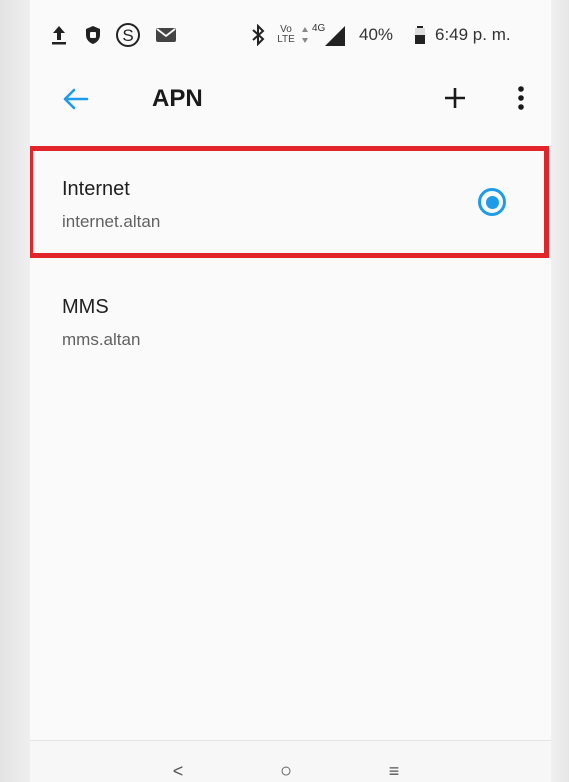 Image resolution: width=569 pixels, height=782 pixels. I want to click on bluetooth-icon, so click(258, 35).